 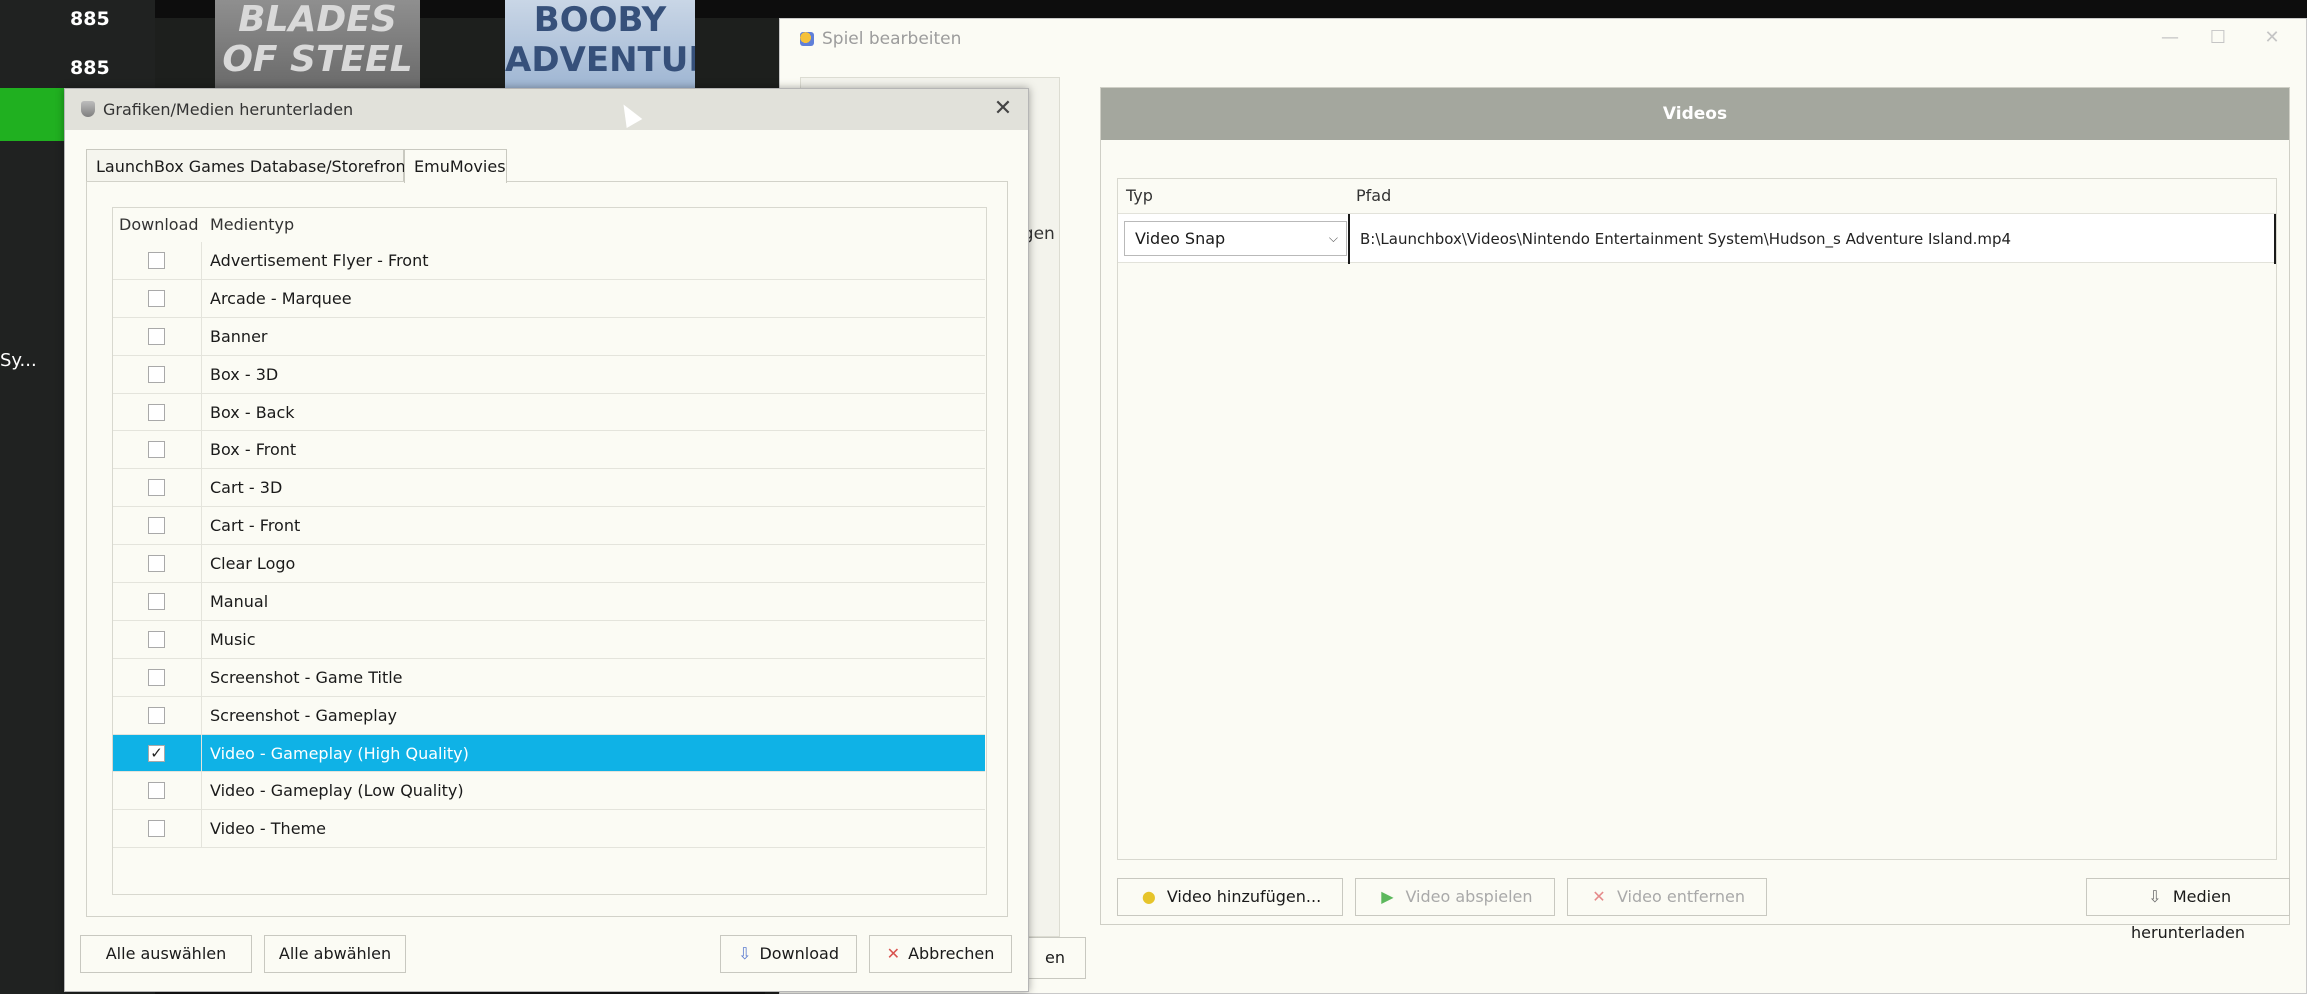 What do you see at coordinates (252, 225) in the screenshot?
I see `column-header-media-type: Medientyp` at bounding box center [252, 225].